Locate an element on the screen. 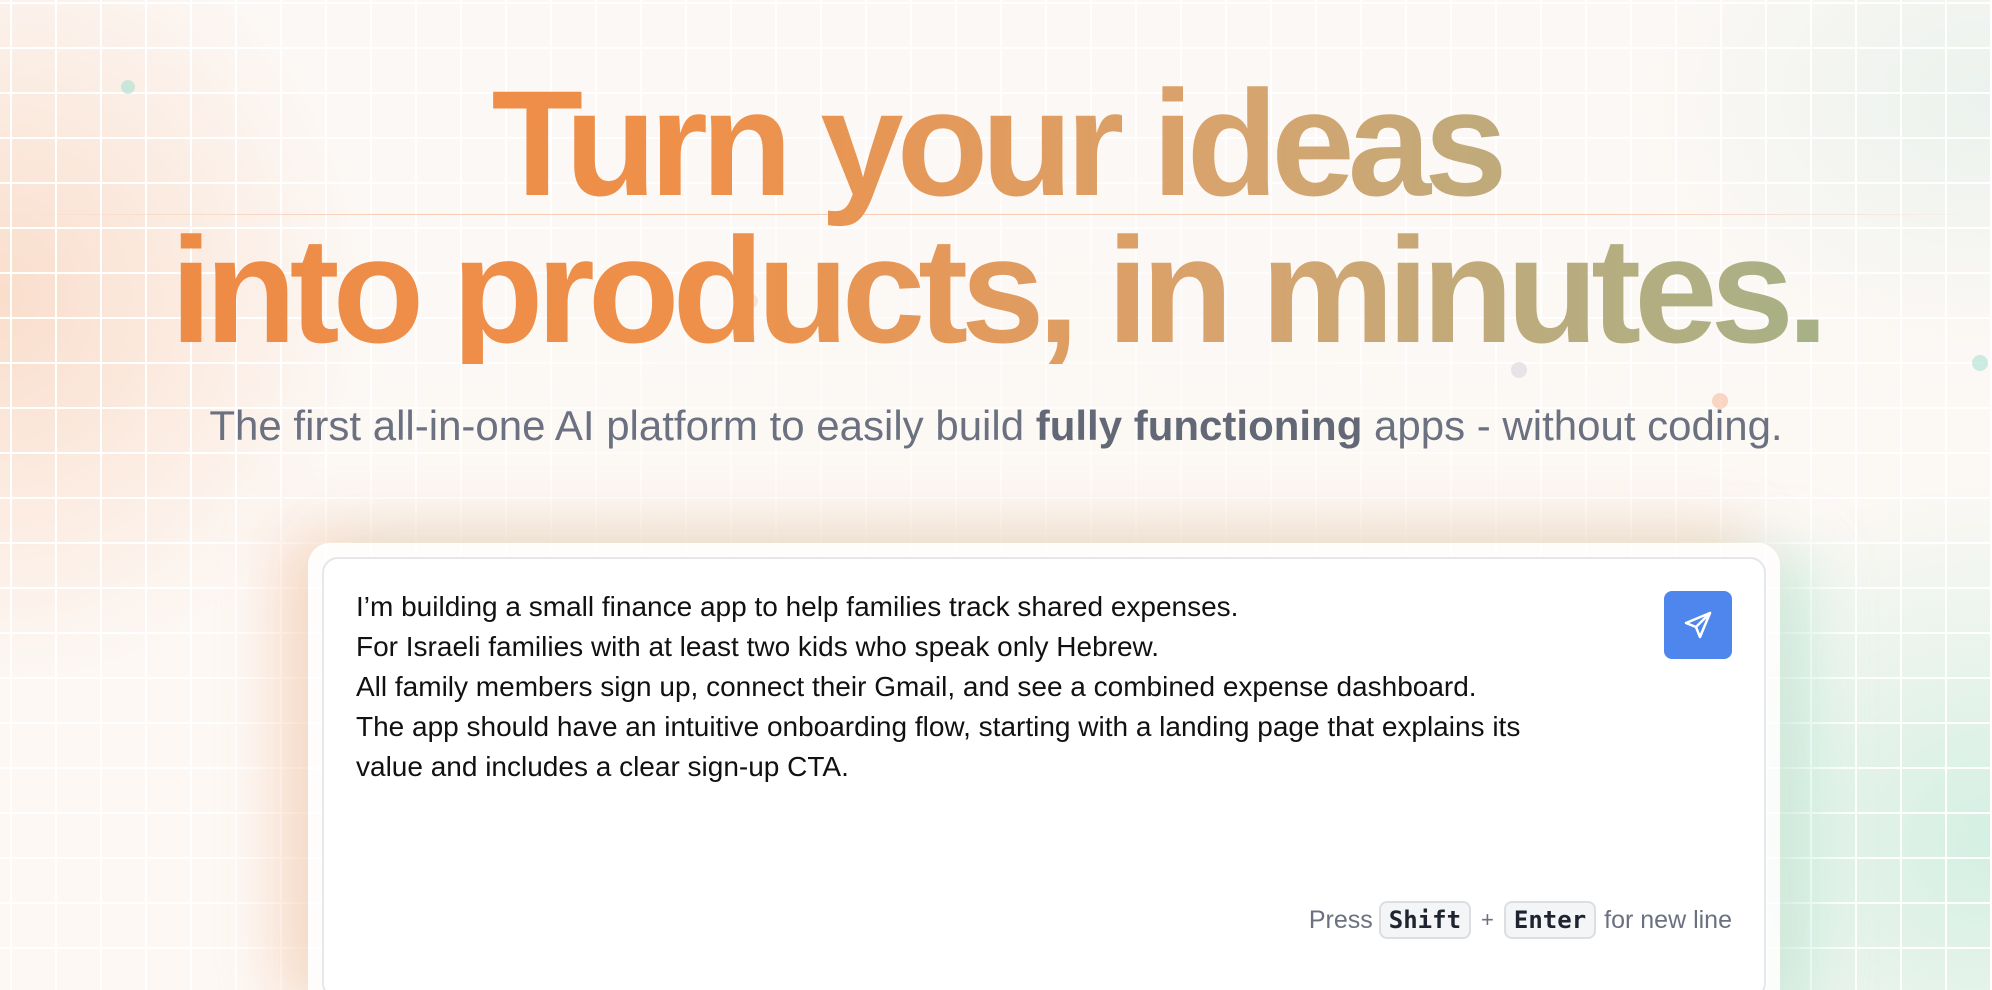  shift-key-badge: Shift is located at coordinates (1425, 920).